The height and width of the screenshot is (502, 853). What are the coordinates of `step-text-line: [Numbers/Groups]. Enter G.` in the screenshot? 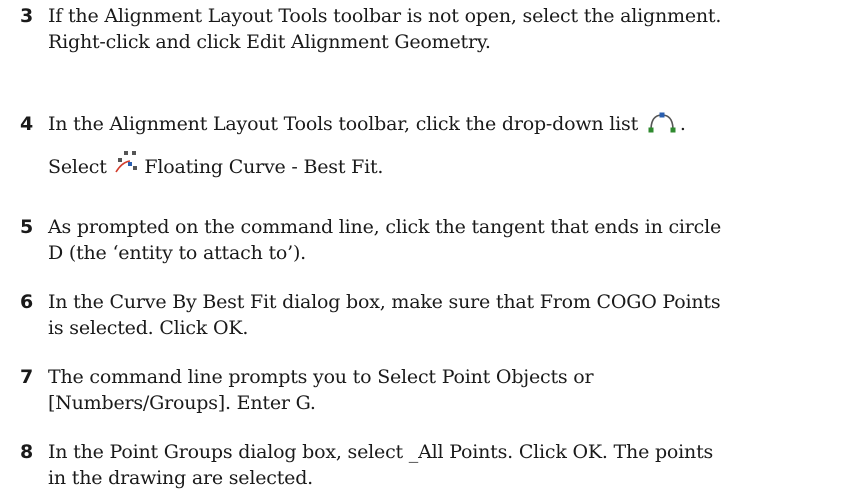 It's located at (182, 403).